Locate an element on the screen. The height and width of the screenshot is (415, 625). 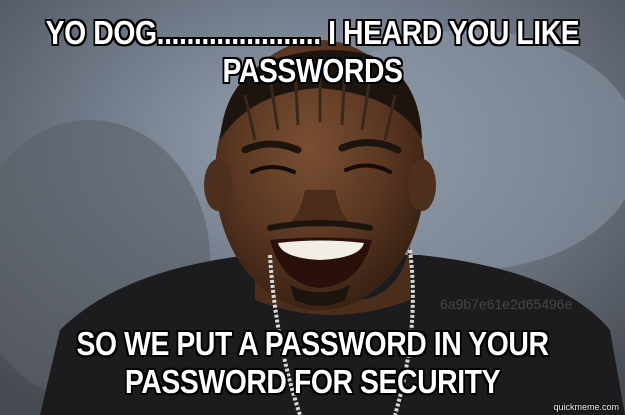
right-ear is located at coordinates (422, 185).